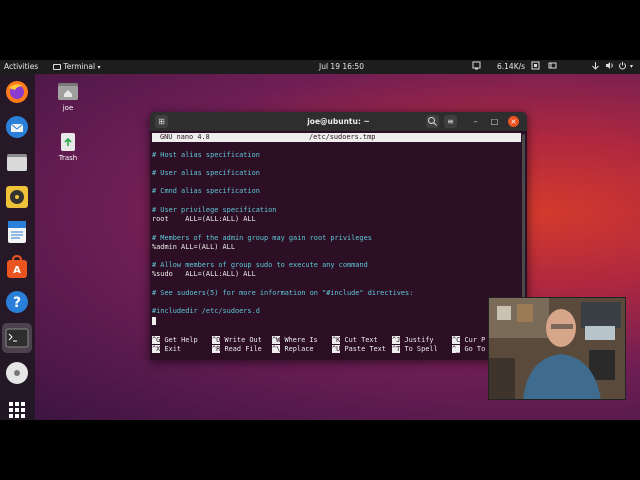  What do you see at coordinates (359, 349) in the screenshot?
I see `shortcut-paste-text: ^U Paste Text` at bounding box center [359, 349].